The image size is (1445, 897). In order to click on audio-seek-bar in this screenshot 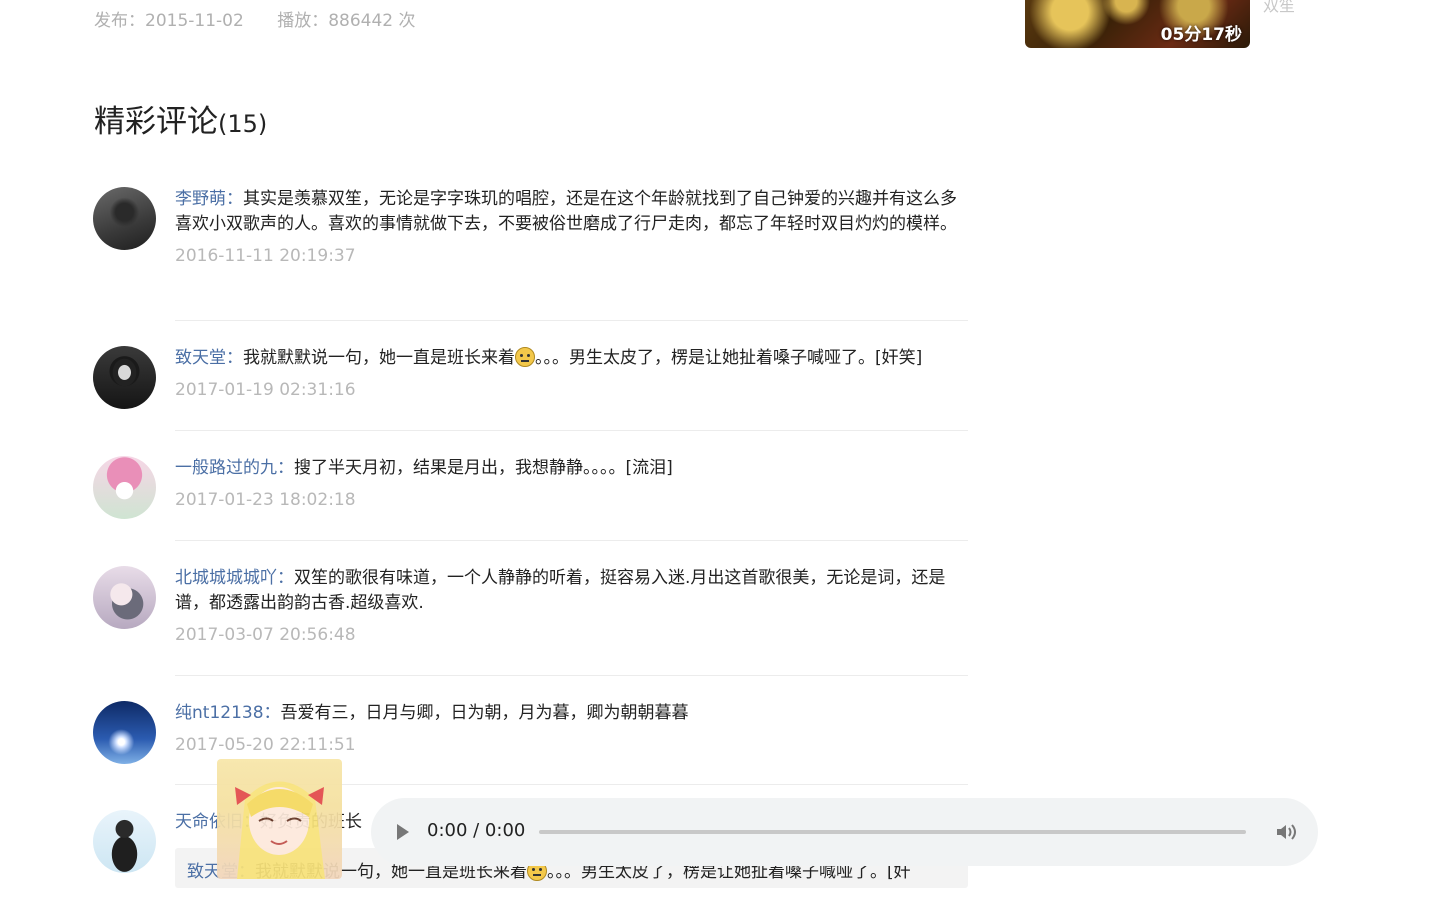, I will do `click(892, 832)`.